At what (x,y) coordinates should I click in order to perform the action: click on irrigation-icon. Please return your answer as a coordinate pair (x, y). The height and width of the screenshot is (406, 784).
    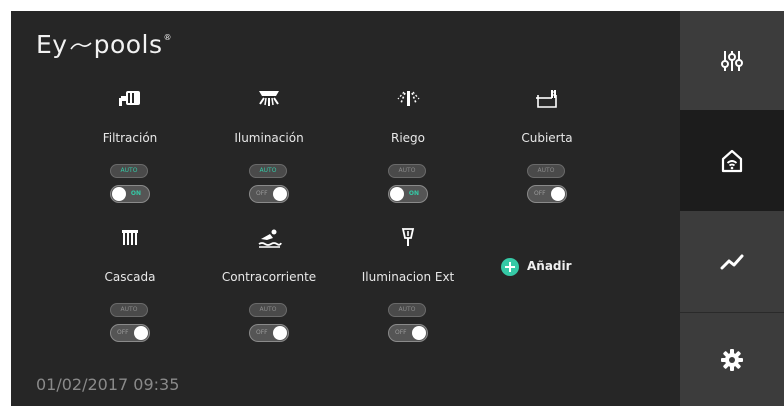
    Looking at the image, I should click on (408, 98).